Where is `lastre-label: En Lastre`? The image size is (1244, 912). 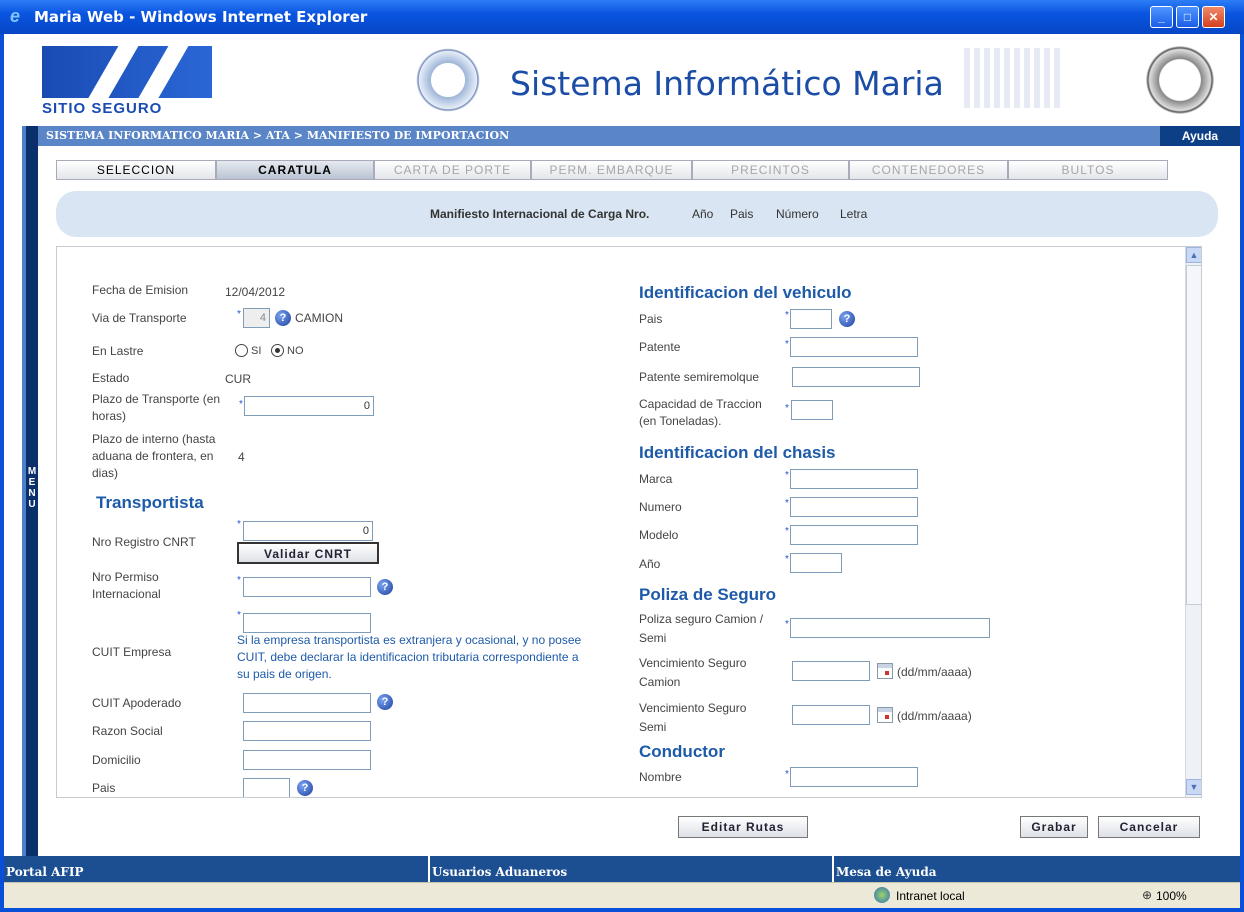 lastre-label: En Lastre is located at coordinates (118, 351).